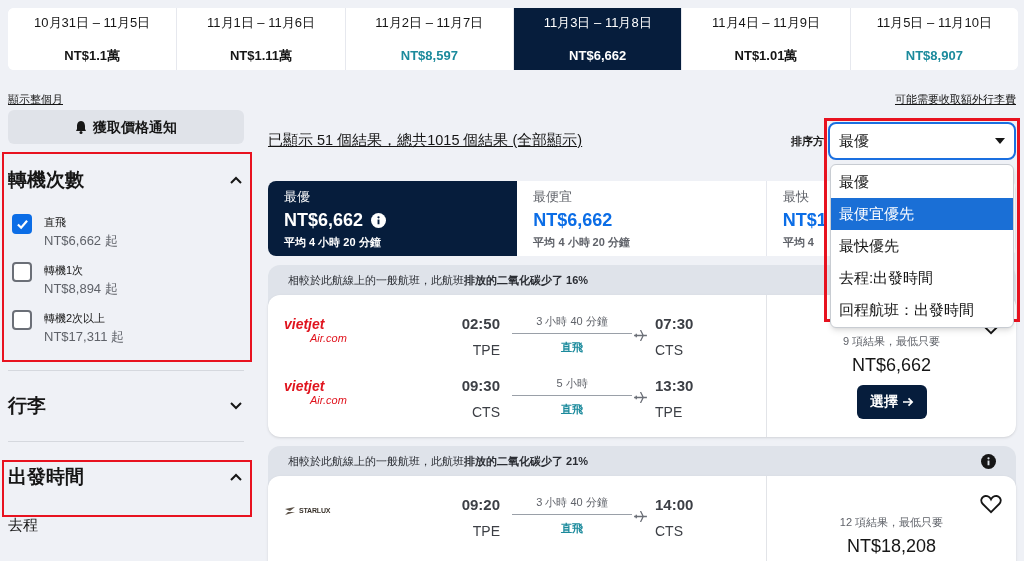 This screenshot has width=1024, height=561. What do you see at coordinates (674, 386) in the screenshot?
I see `arrival-time: 13:30` at bounding box center [674, 386].